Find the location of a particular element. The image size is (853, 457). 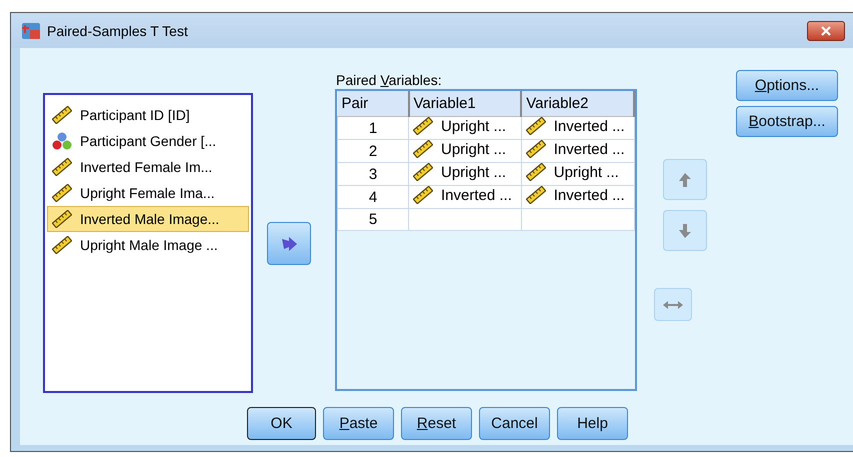

close-button is located at coordinates (826, 30).